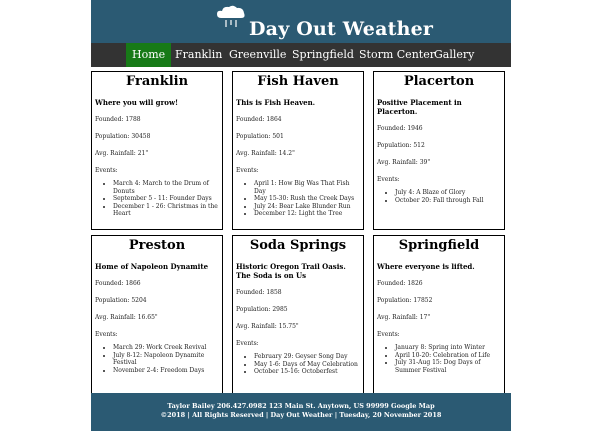  What do you see at coordinates (307, 207) in the screenshot?
I see `event-item: July 24: Bear Lake Blunder Run` at bounding box center [307, 207].